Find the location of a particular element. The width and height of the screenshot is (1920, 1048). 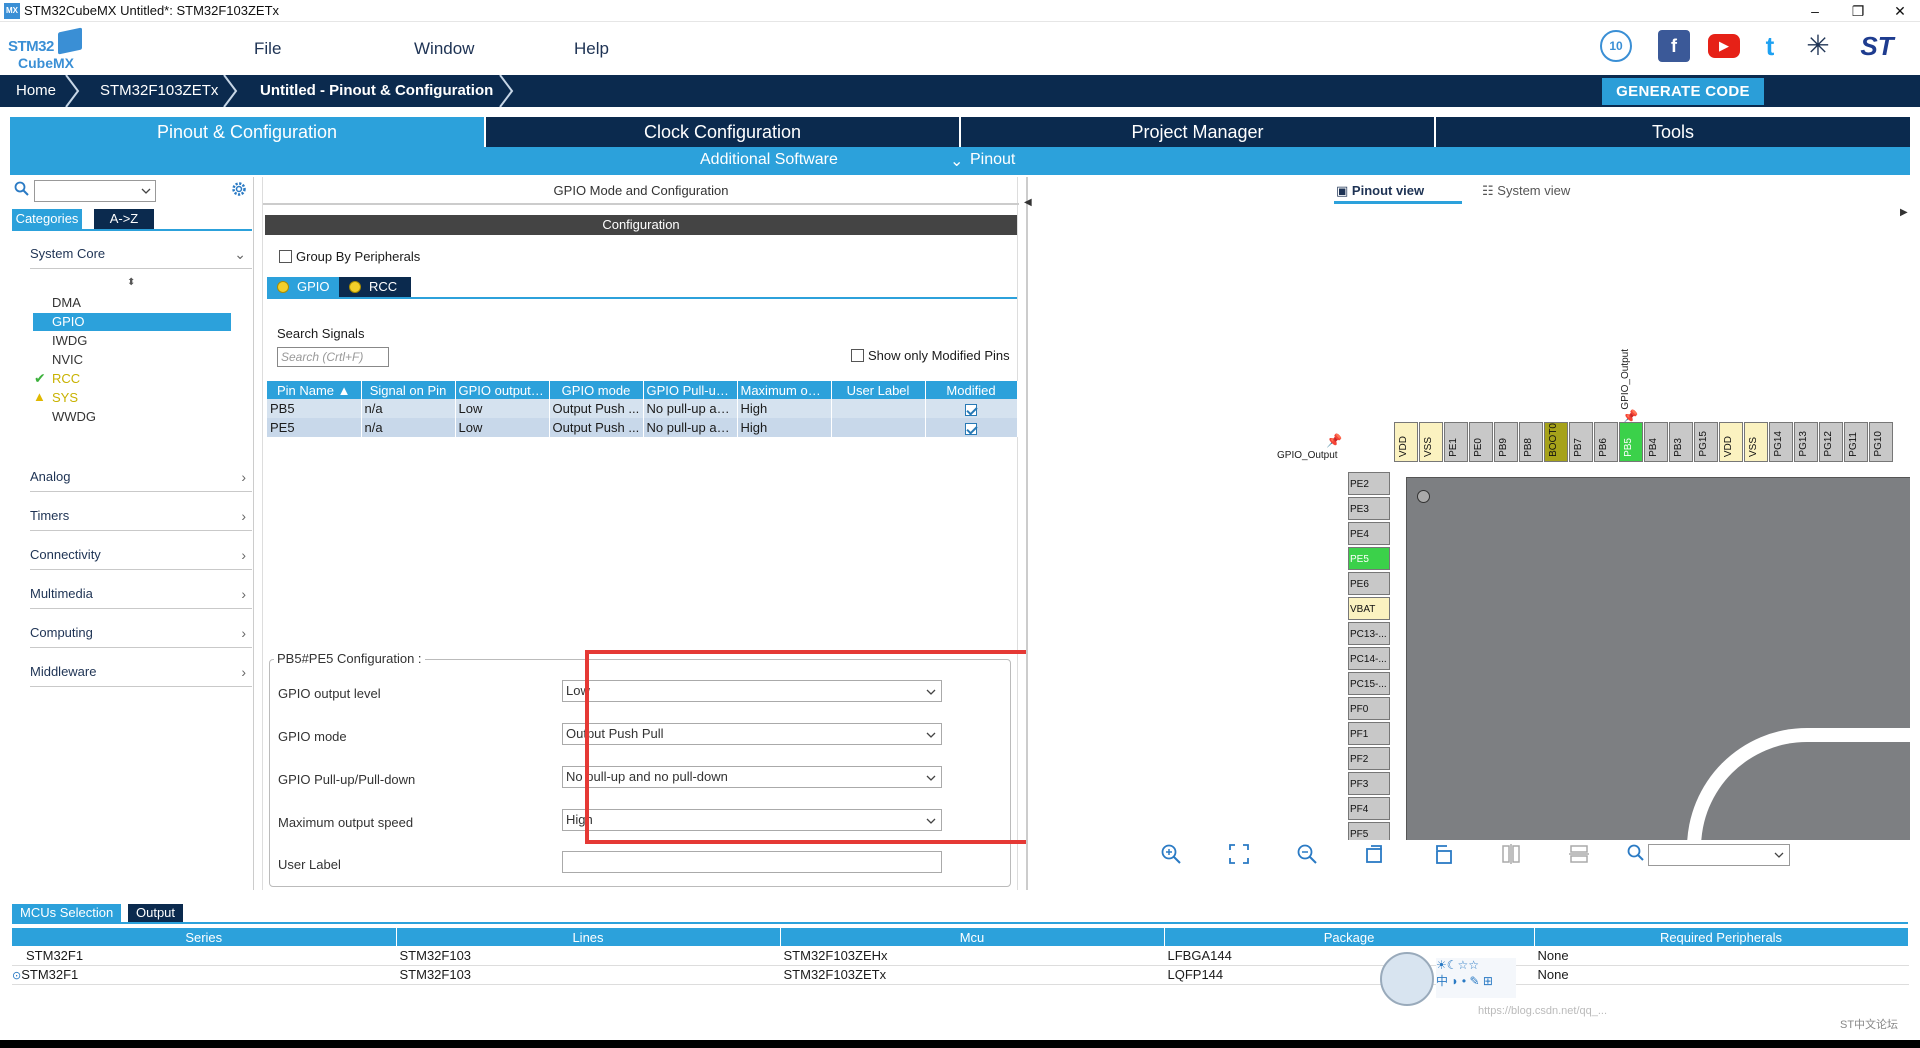

tab-project-manager: Project Manager is located at coordinates (1198, 132).